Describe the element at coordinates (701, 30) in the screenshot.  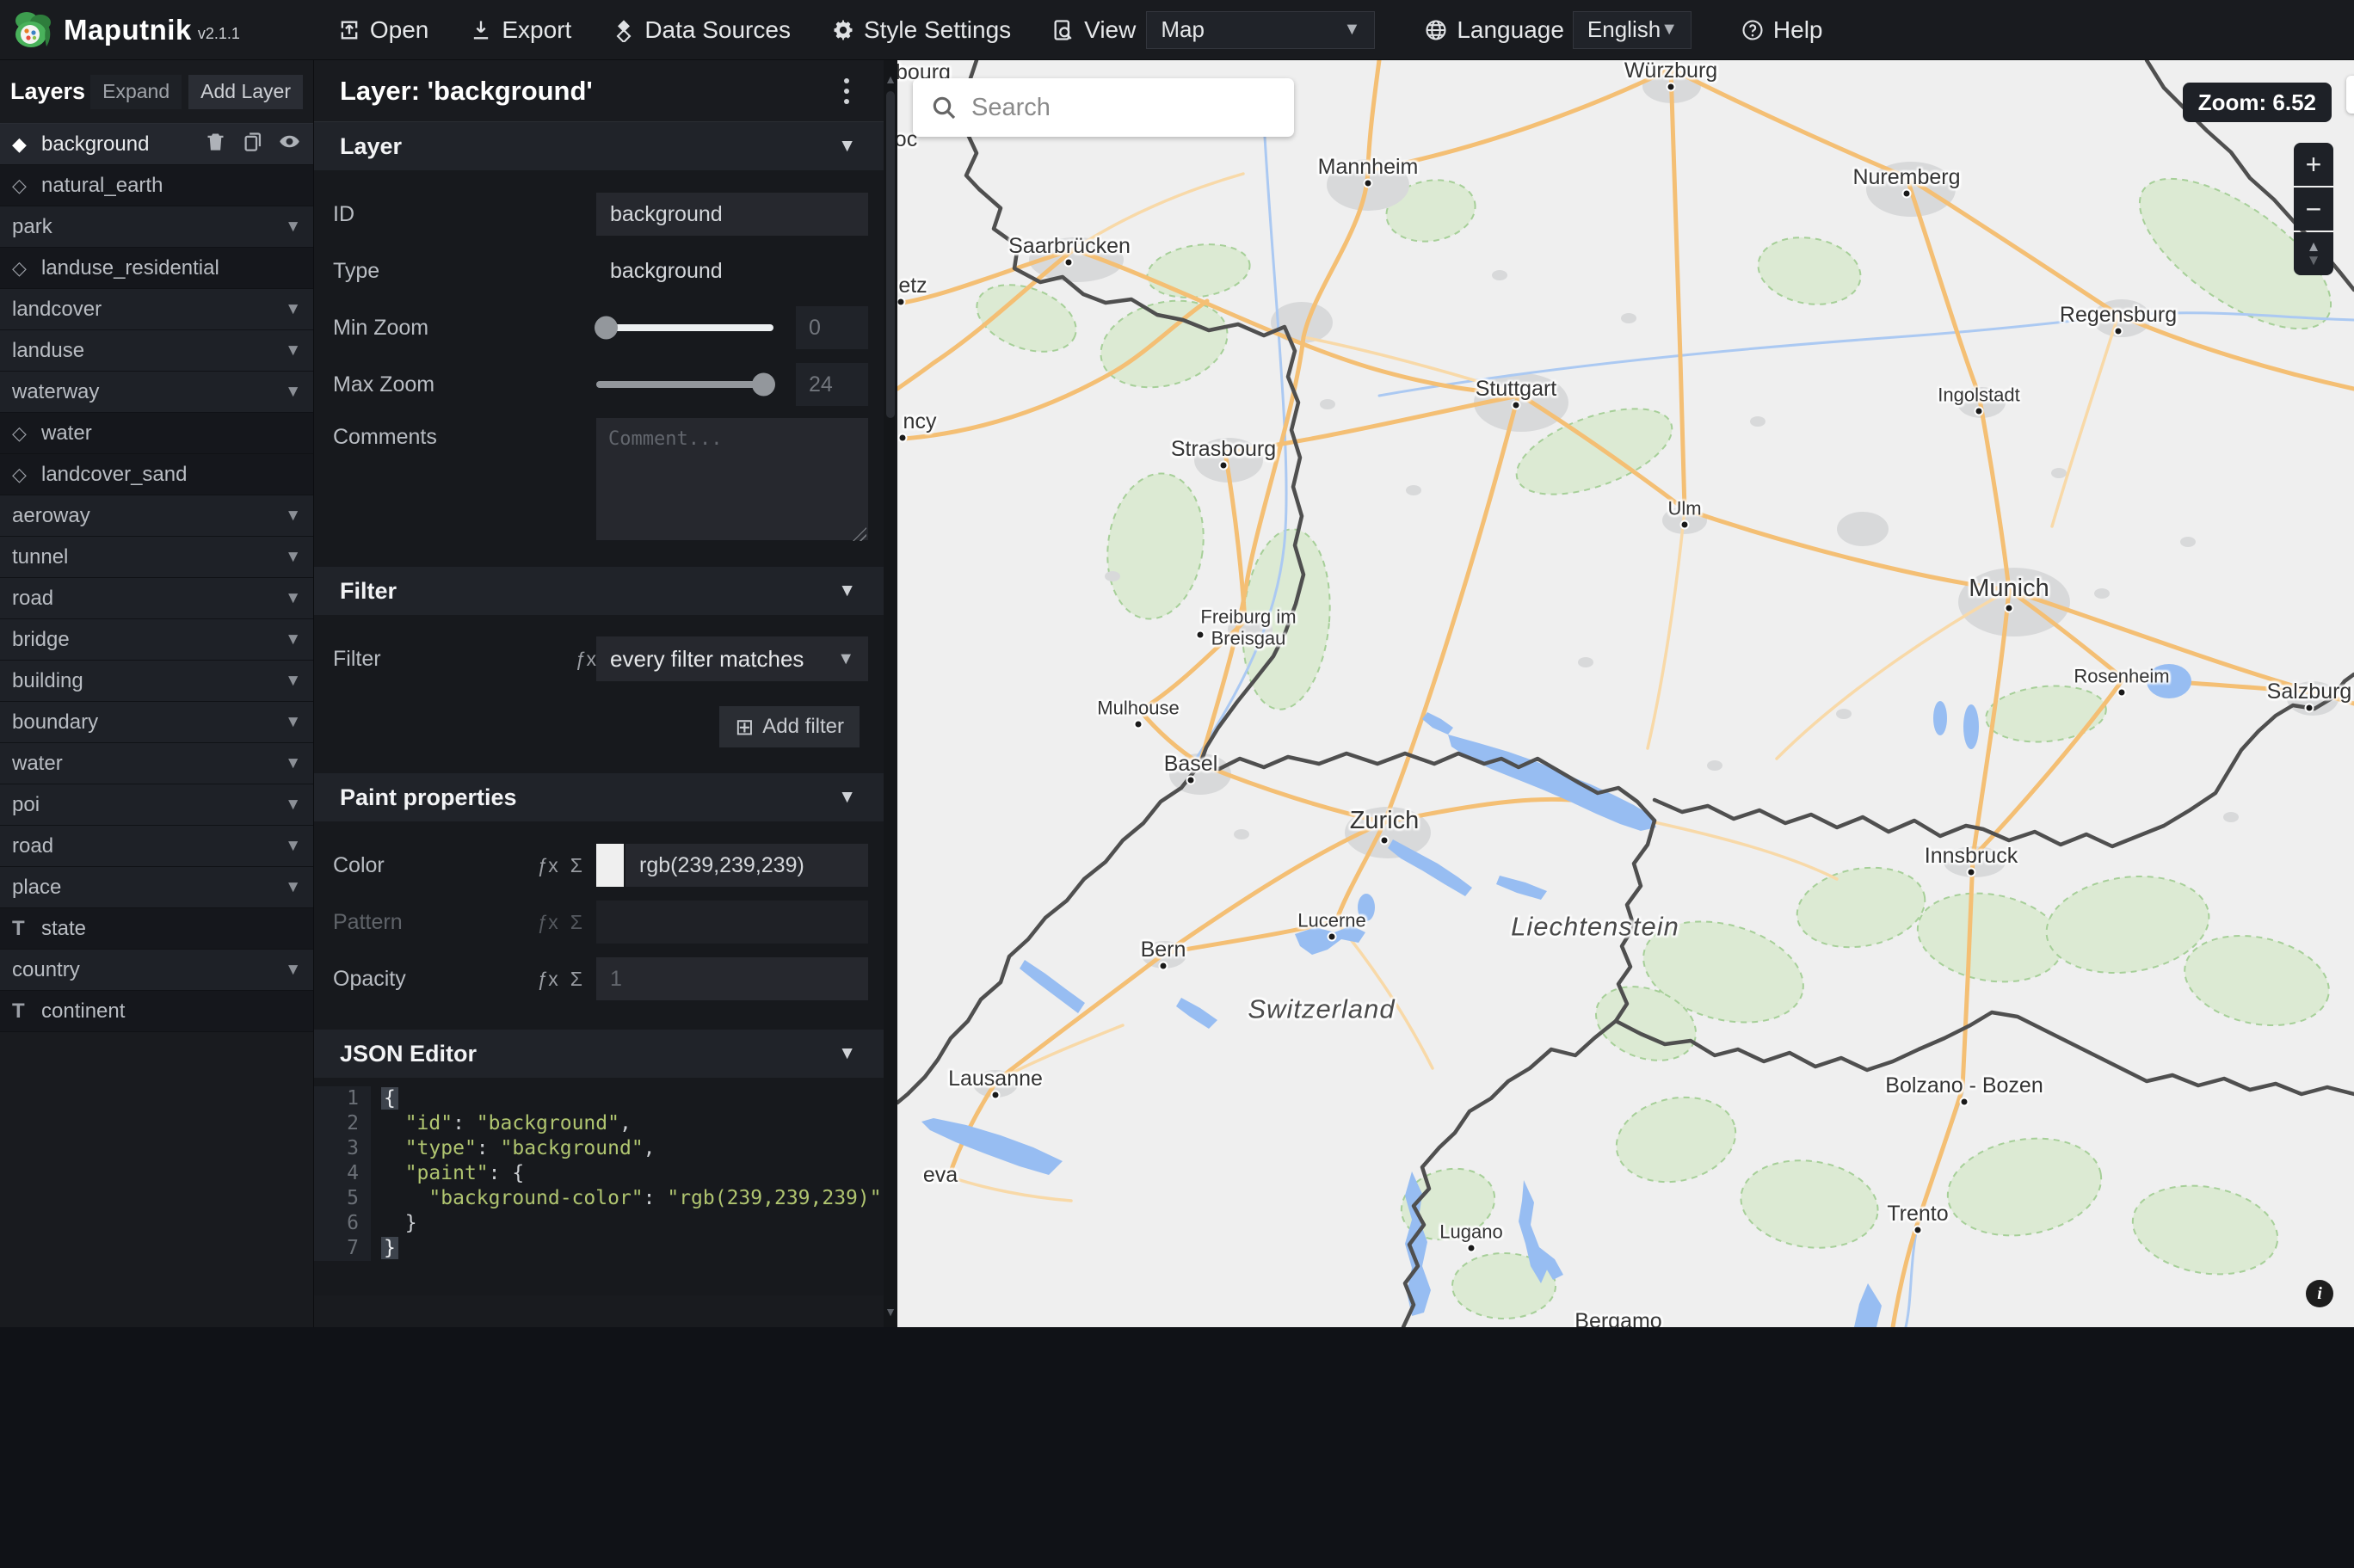
I see `menu-data-sources: Data Sources` at that location.